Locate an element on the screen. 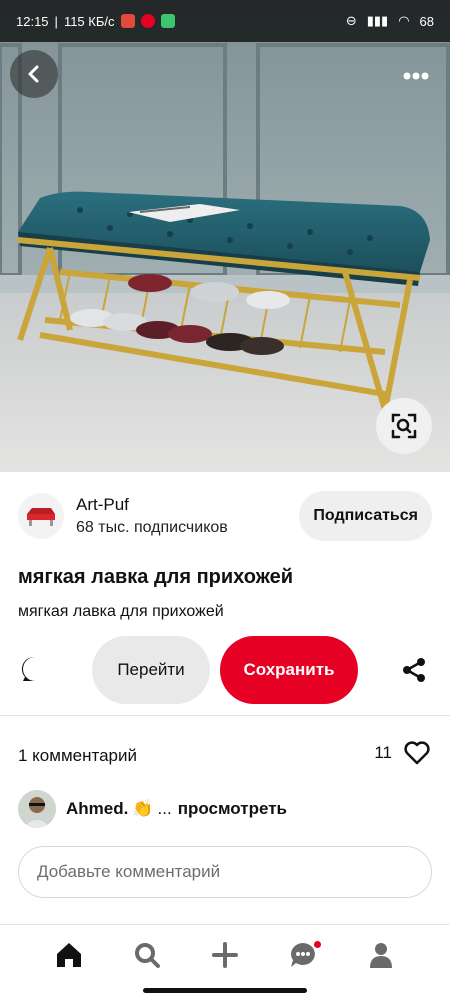  back-button is located at coordinates (34, 74).